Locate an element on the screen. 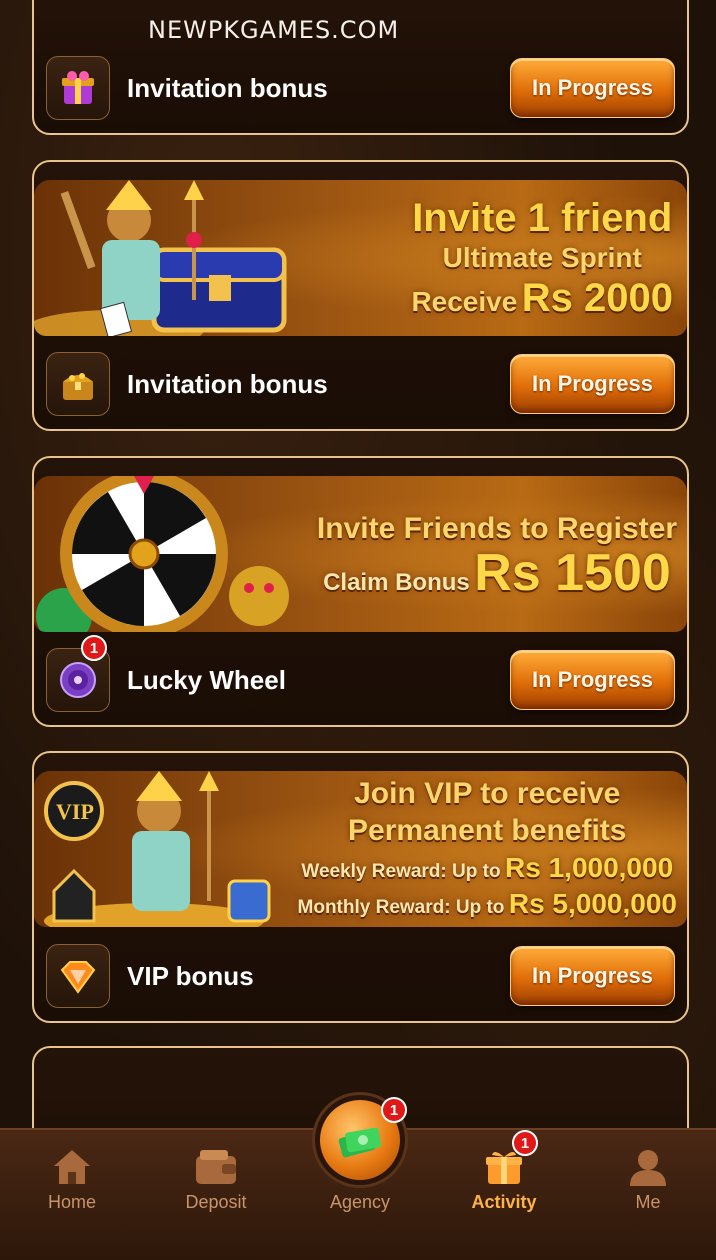 The height and width of the screenshot is (1260, 716). banner-amount: Rs 2000 is located at coordinates (597, 298).